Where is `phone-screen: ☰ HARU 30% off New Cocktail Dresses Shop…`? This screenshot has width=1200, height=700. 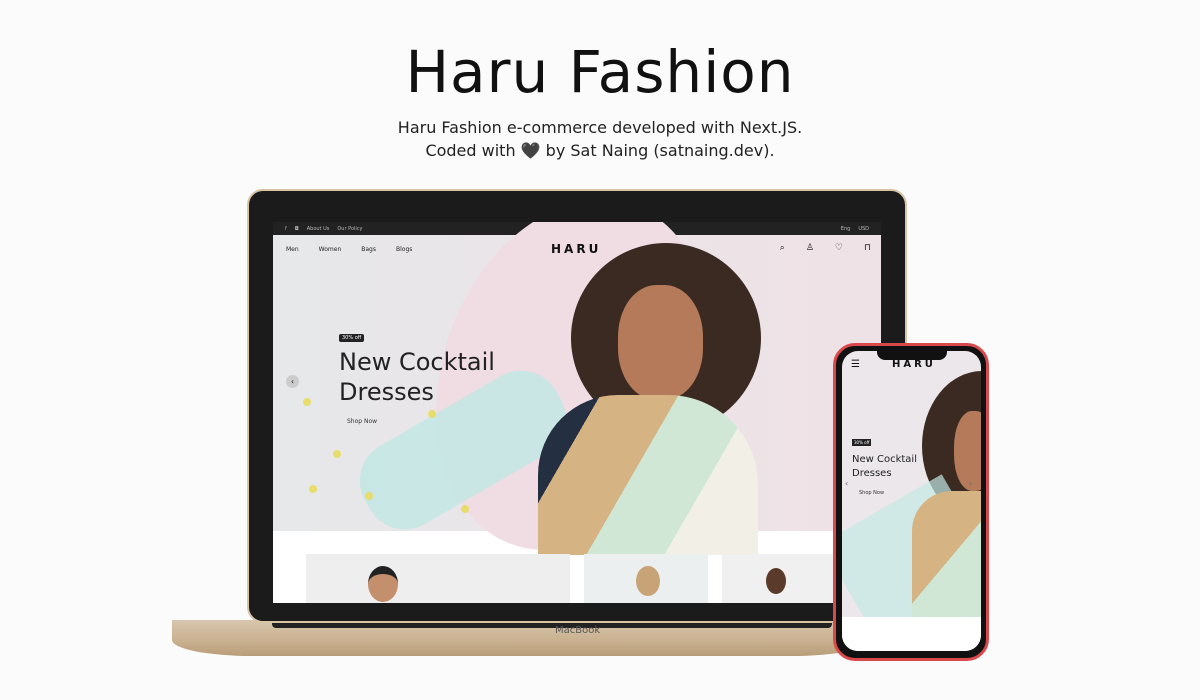 phone-screen: ☰ HARU 30% off New Cocktail Dresses Shop… is located at coordinates (911, 501).